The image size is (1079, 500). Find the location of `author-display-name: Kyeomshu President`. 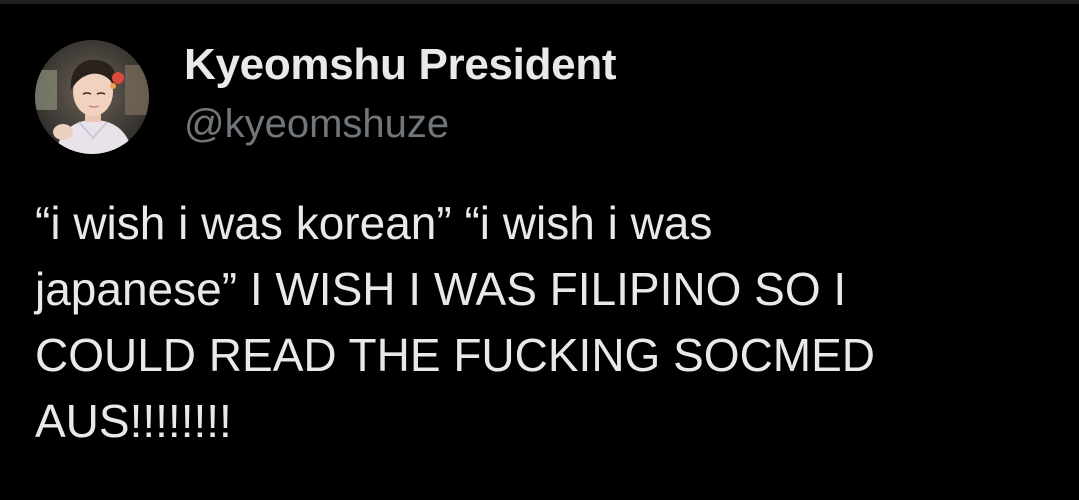

author-display-name: Kyeomshu President is located at coordinates (400, 65).